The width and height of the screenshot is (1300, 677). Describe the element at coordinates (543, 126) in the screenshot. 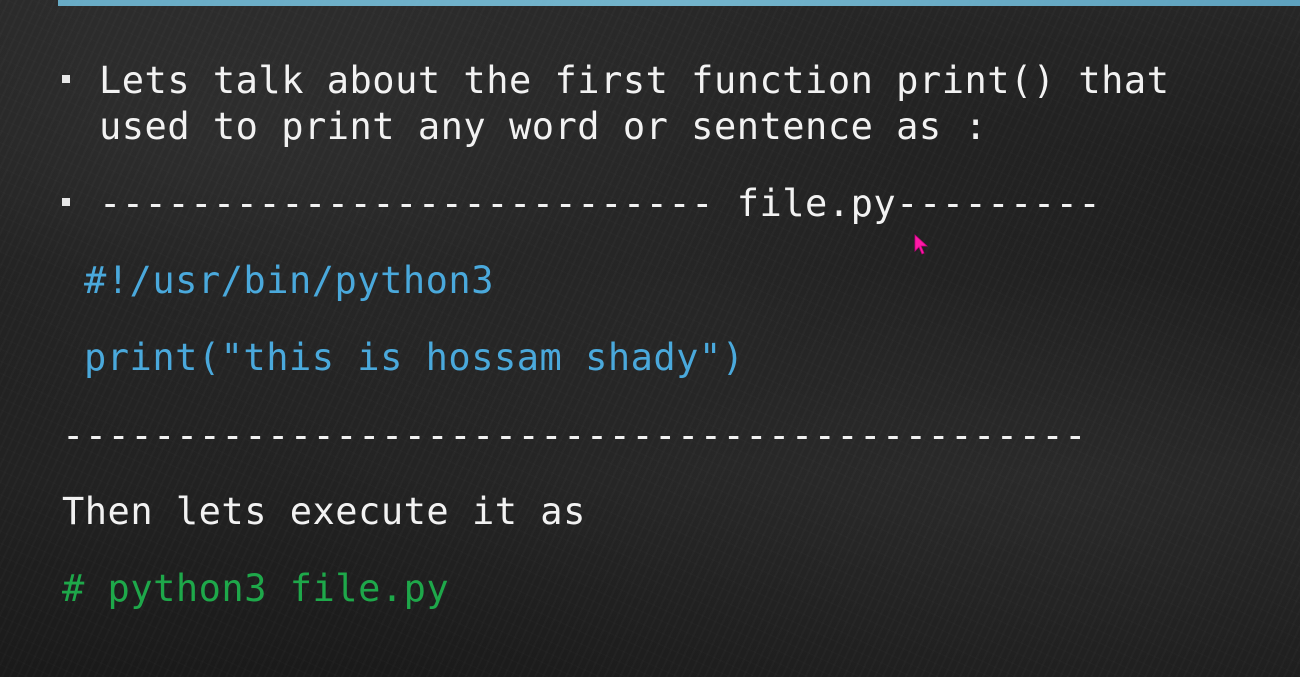

I see `bullet-1-line-2: used to print any word or sentence as :` at that location.